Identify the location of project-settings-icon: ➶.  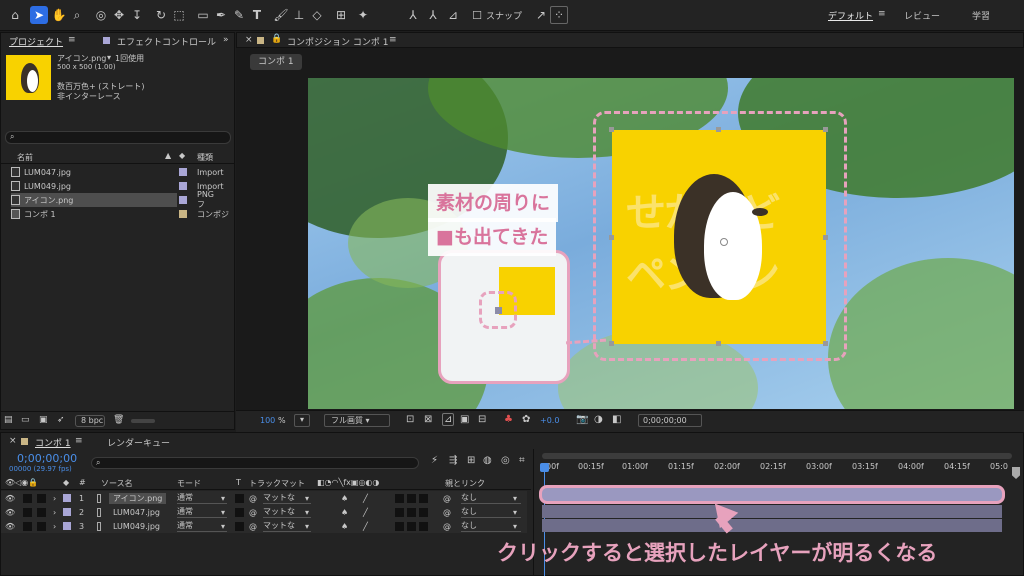
(61, 420).